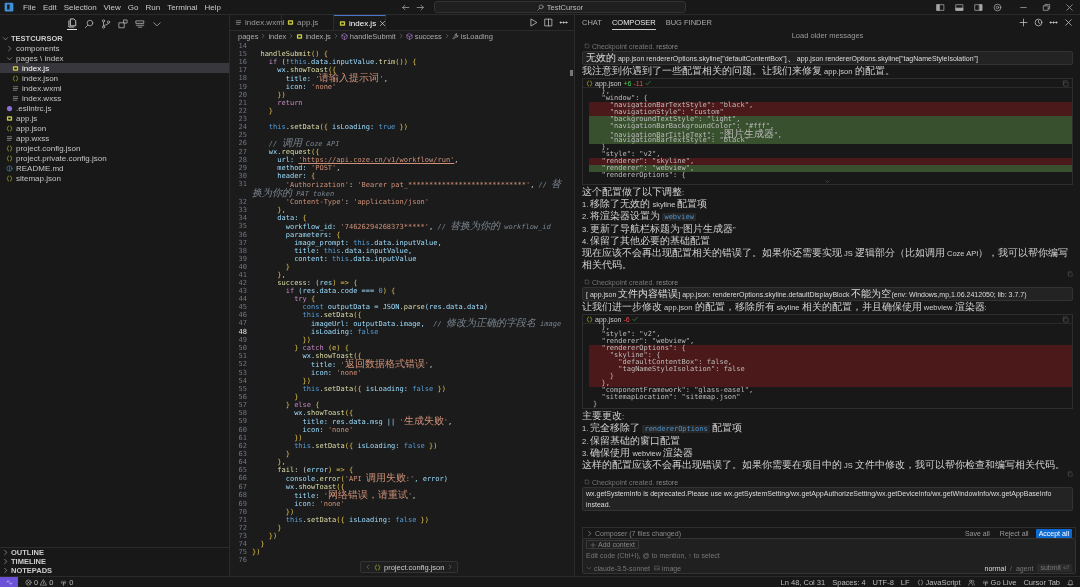 This screenshot has height=587, width=1080. What do you see at coordinates (157, 24) in the screenshot?
I see `chevron-down-icon` at bounding box center [157, 24].